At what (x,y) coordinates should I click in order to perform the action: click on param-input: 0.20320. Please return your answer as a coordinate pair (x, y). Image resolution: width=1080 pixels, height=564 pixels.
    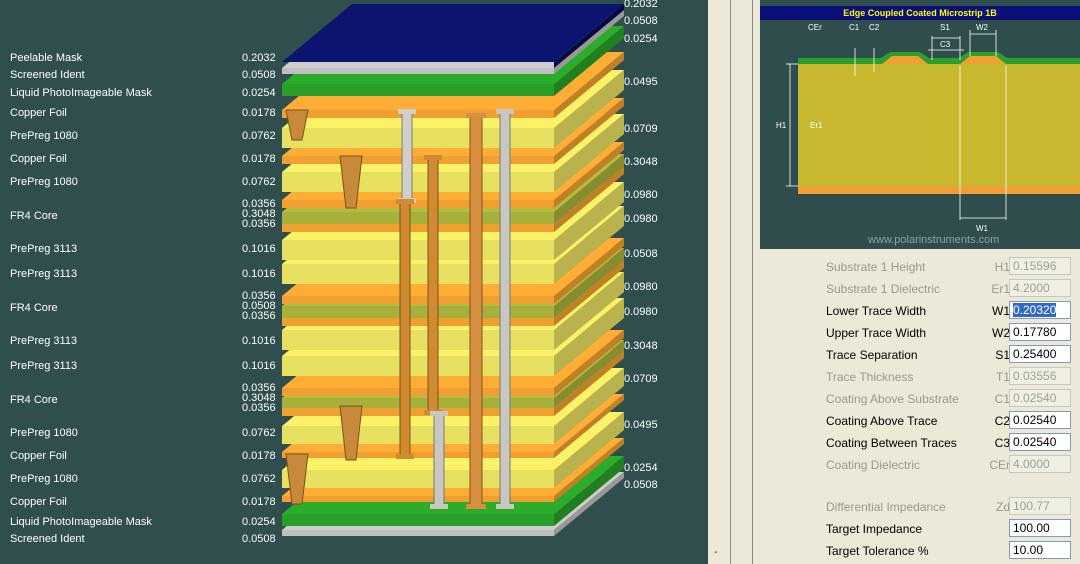
    Looking at the image, I should click on (1040, 310).